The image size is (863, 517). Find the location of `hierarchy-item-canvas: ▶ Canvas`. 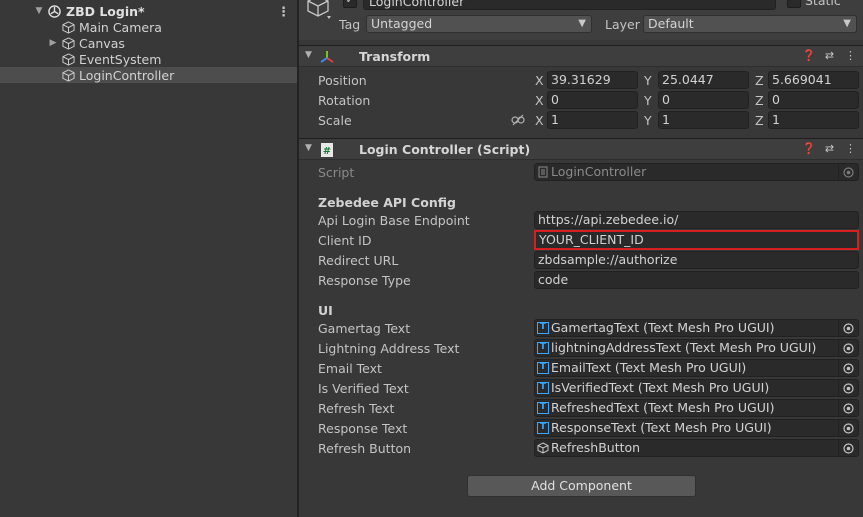

hierarchy-item-canvas: ▶ Canvas is located at coordinates (148, 43).